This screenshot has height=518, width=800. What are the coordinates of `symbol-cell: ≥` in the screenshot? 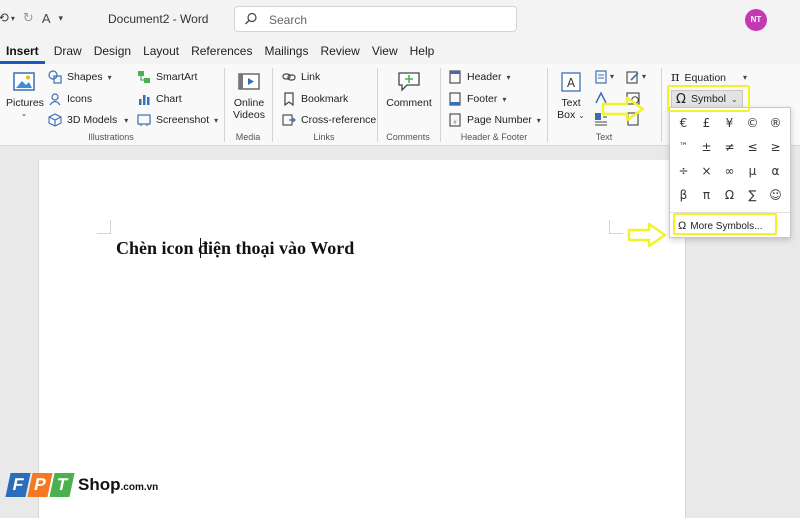 It's located at (775, 147).